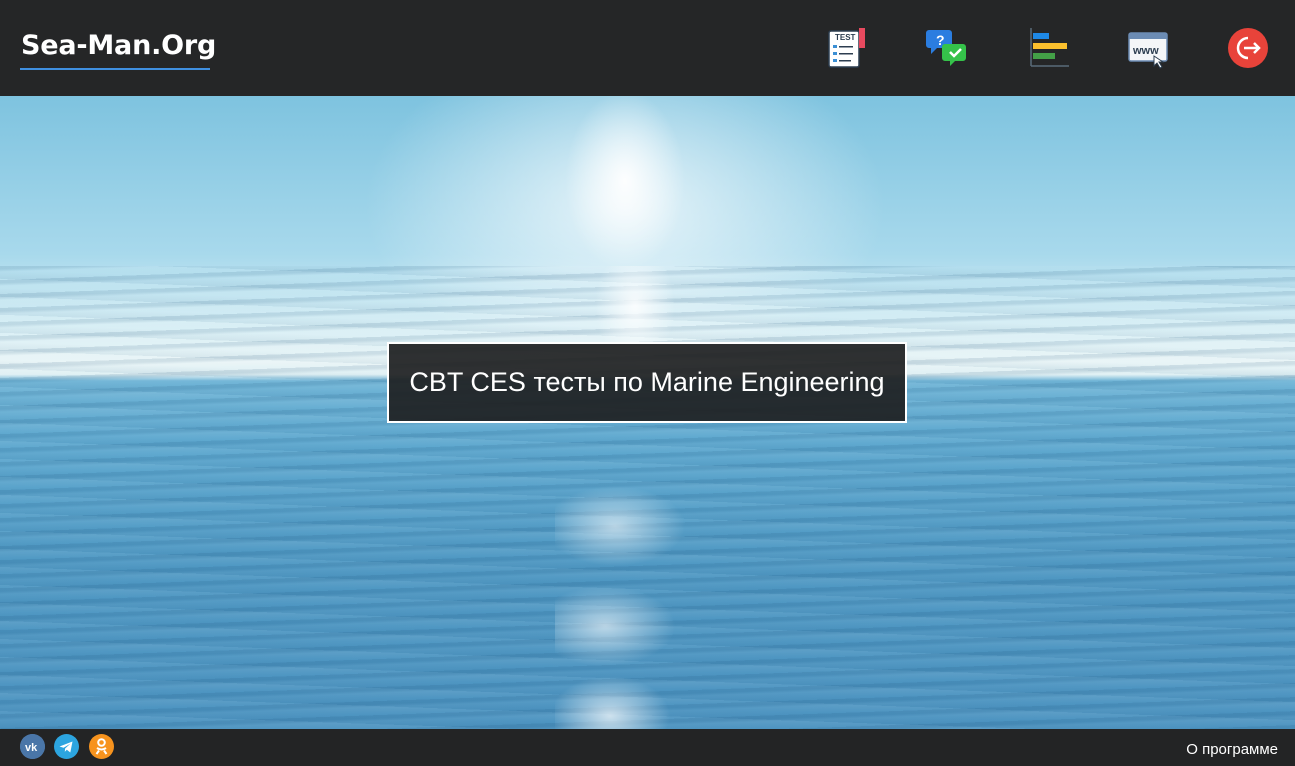 This screenshot has width=1295, height=766. I want to click on footer-bar, so click(647, 747).